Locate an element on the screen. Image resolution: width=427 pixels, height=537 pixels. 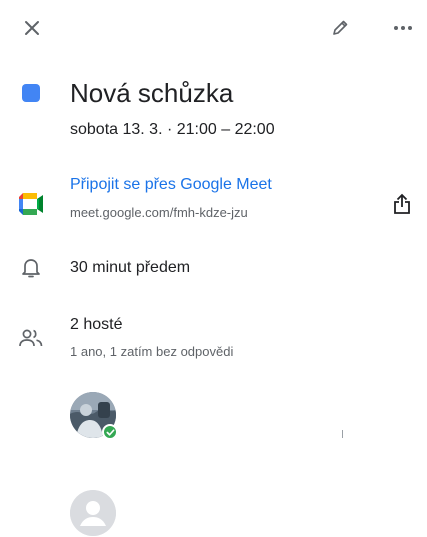
event-datetime: sobota 13. 3. · 21:00 – 22:00 is located at coordinates (172, 129).